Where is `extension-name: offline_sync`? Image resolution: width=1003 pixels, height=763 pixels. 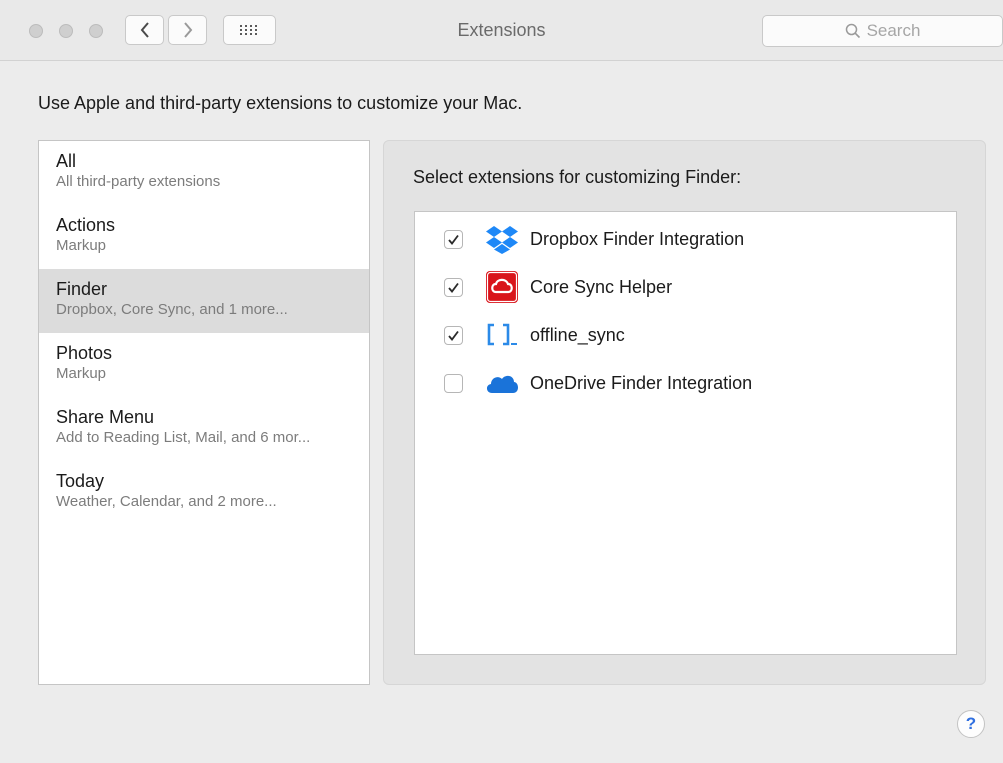
extension-name: offline_sync is located at coordinates (577, 334).